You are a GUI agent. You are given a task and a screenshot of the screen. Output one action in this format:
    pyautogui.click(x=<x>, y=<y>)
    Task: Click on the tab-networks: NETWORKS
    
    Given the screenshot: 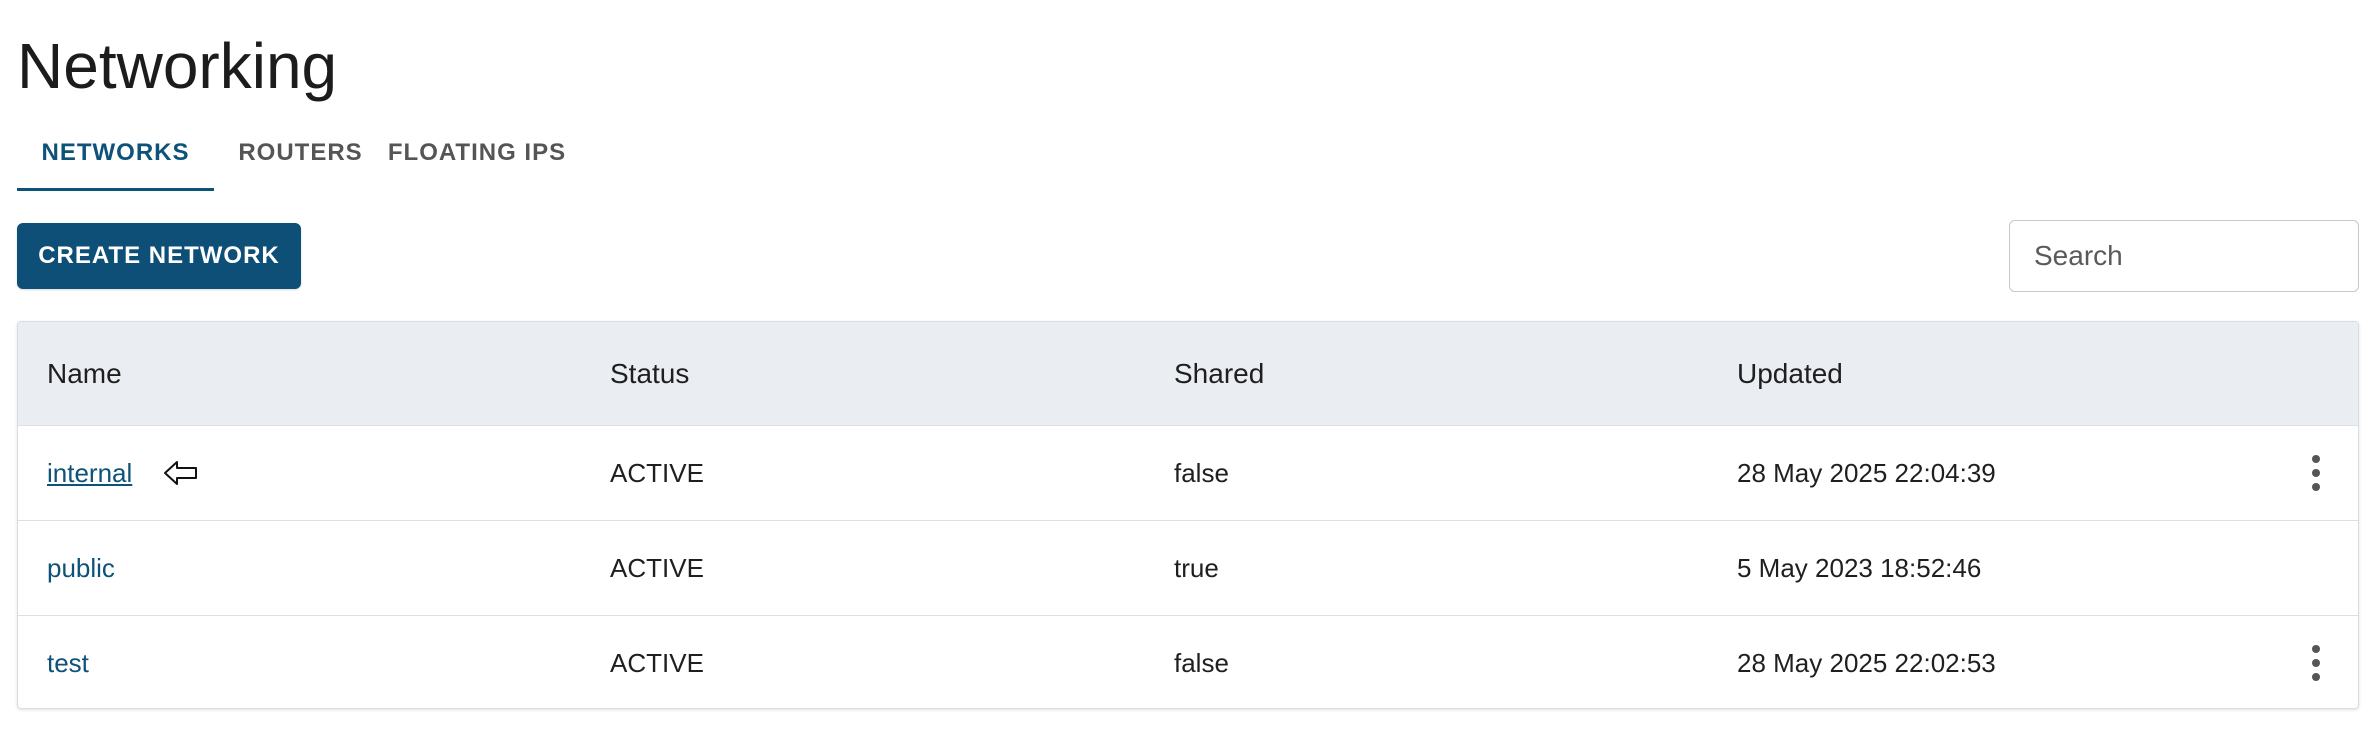 What is the action you would take?
    pyautogui.click(x=115, y=153)
    